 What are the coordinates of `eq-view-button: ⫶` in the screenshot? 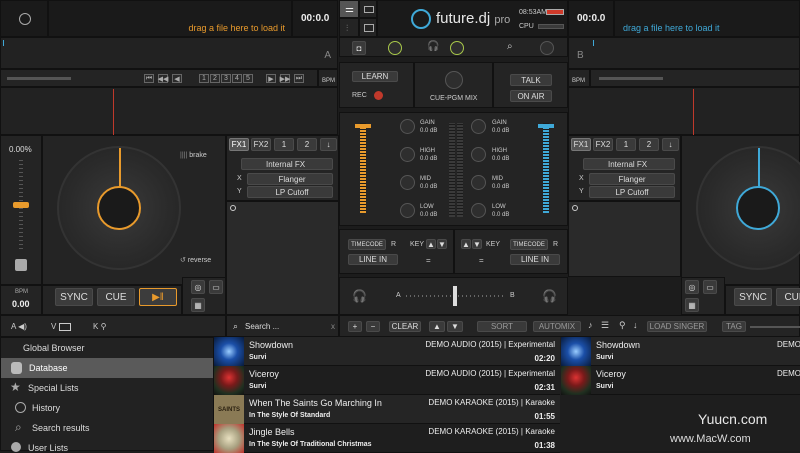 It's located at (349, 27).